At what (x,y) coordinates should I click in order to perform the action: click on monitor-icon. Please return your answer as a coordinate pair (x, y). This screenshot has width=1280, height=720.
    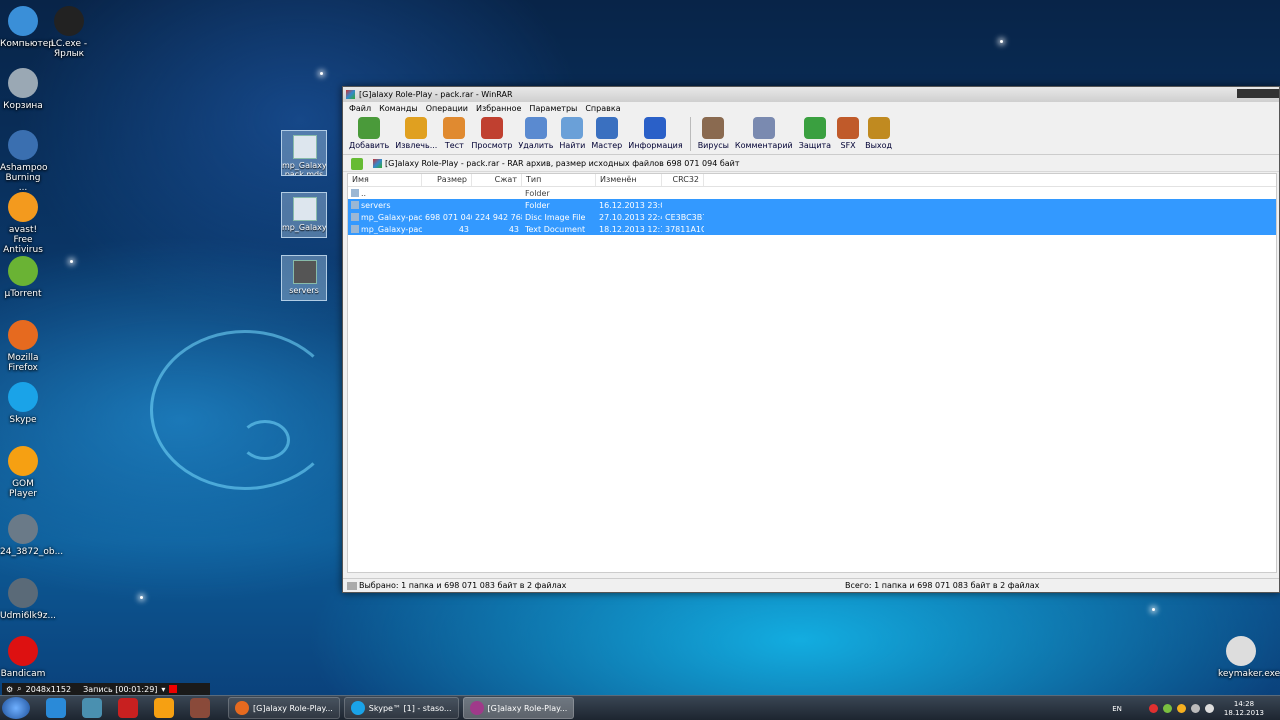
    Looking at the image, I should click on (92, 708).